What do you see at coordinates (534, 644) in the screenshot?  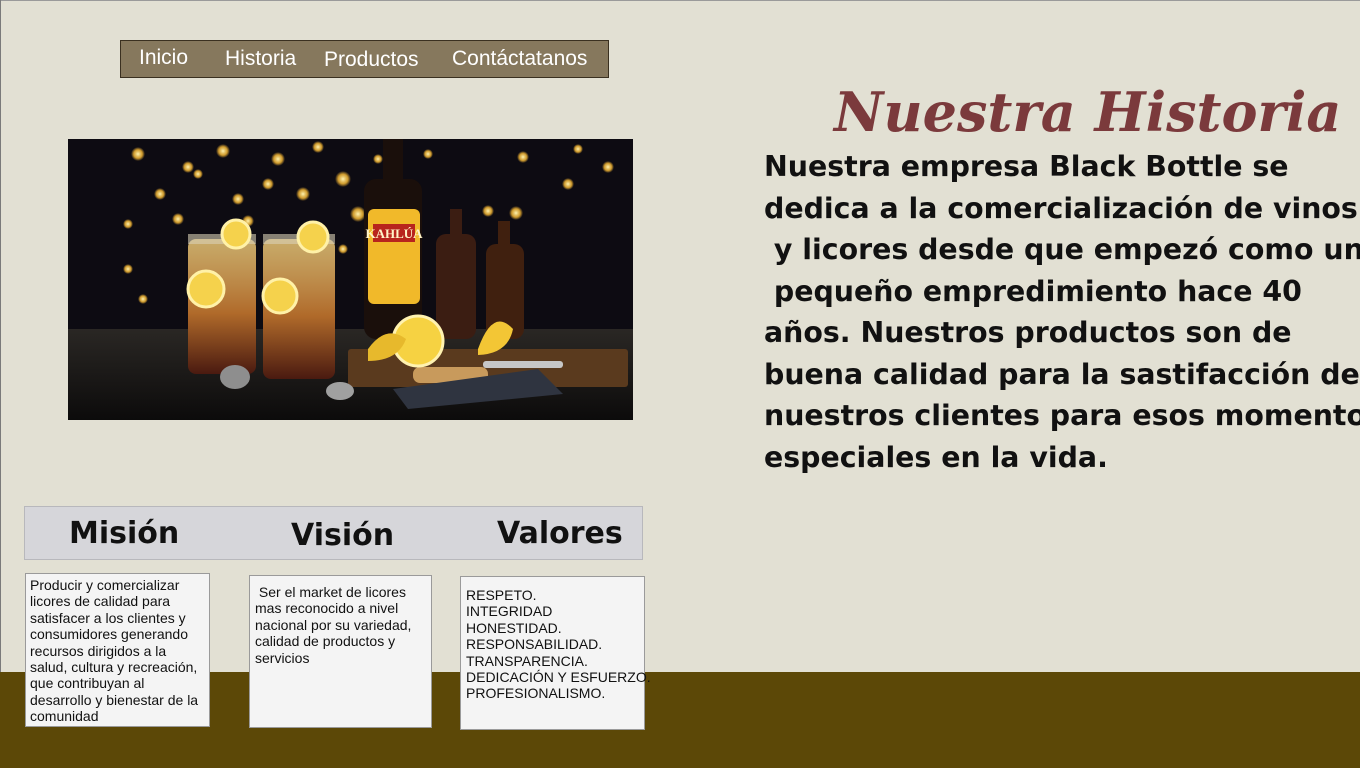 I see `valores-line: RESPONSABILIDAD.` at bounding box center [534, 644].